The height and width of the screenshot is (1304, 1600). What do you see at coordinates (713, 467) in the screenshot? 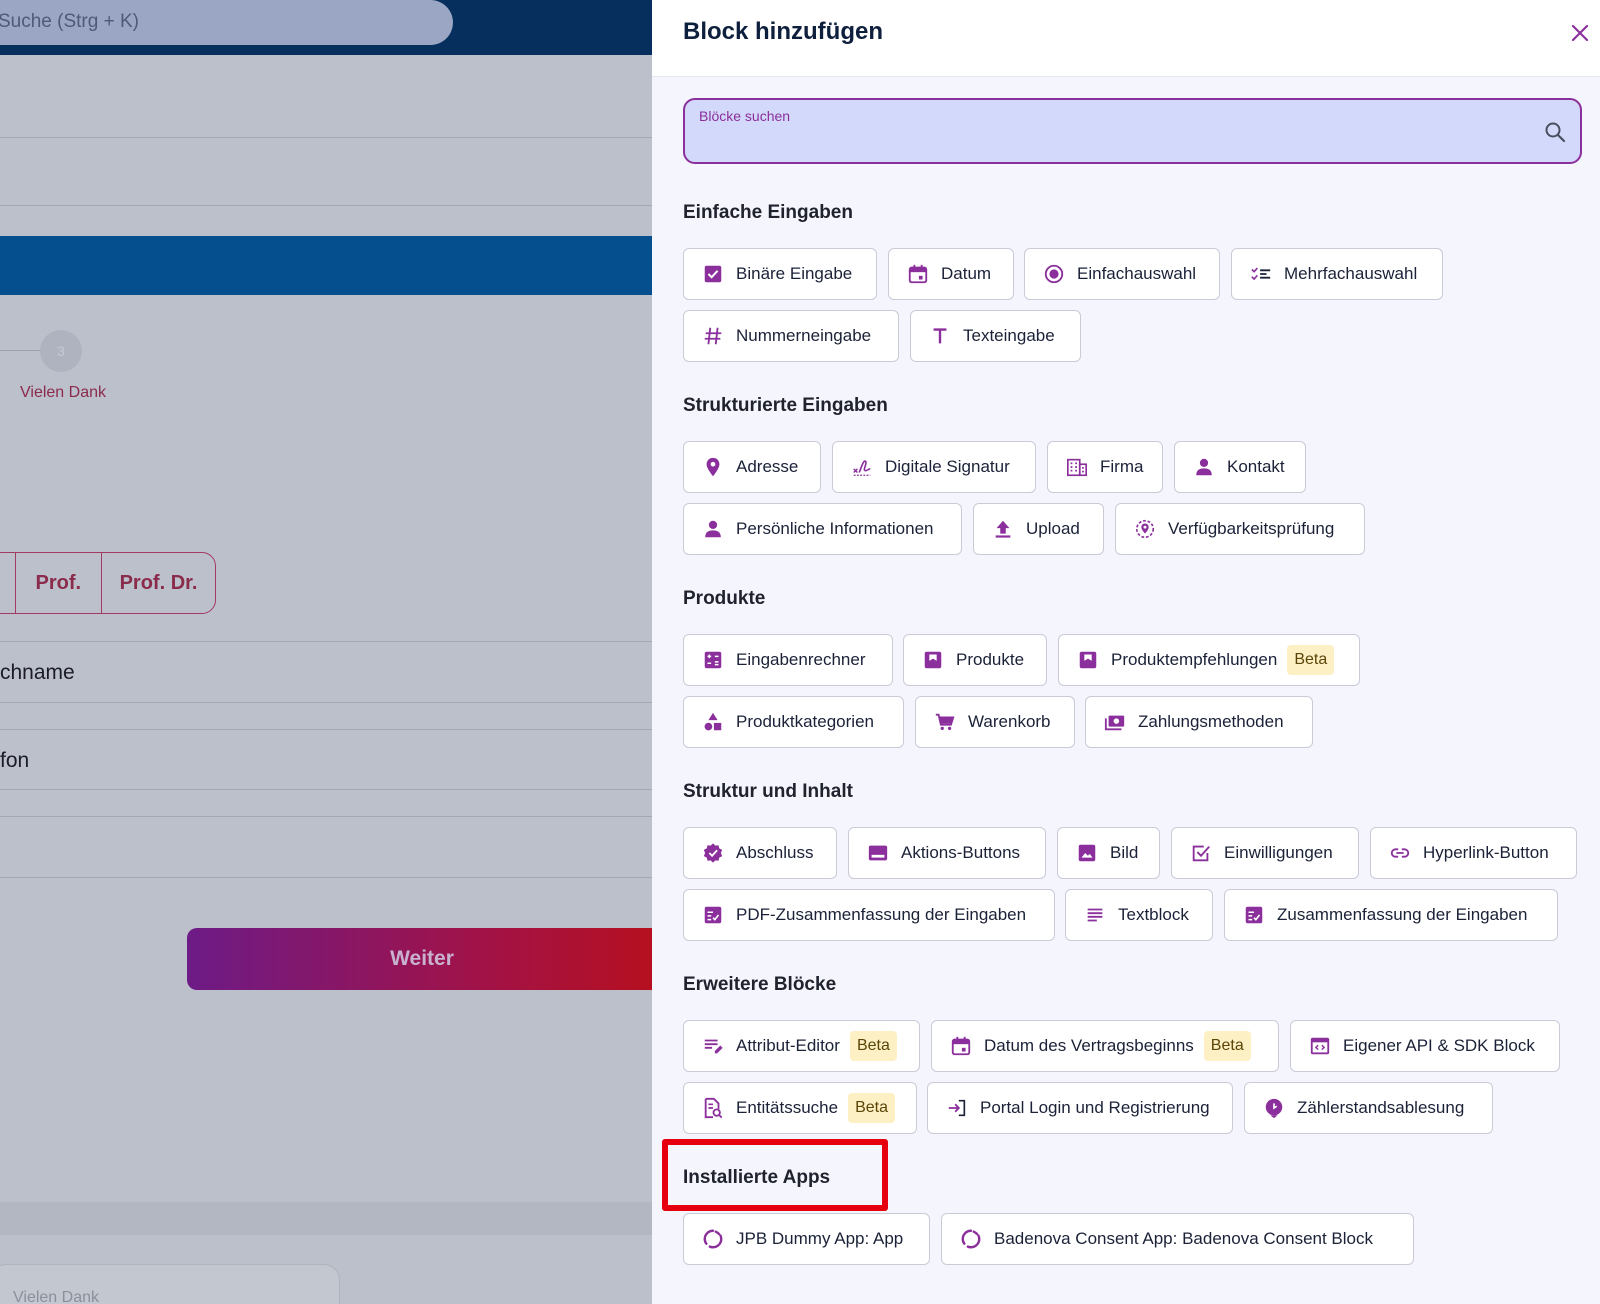
I see `location-pin-icon` at bounding box center [713, 467].